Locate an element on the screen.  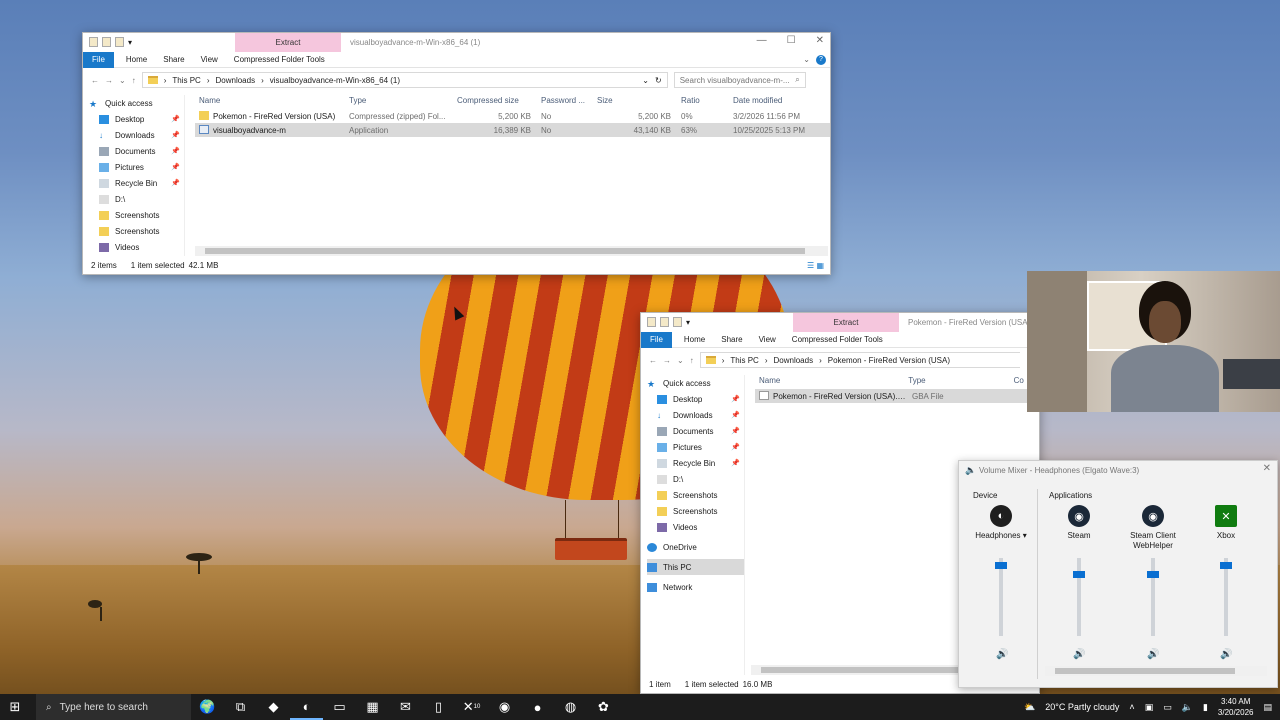
recent-dropdown-icon: ⌄ is located at coordinates (680, 360).